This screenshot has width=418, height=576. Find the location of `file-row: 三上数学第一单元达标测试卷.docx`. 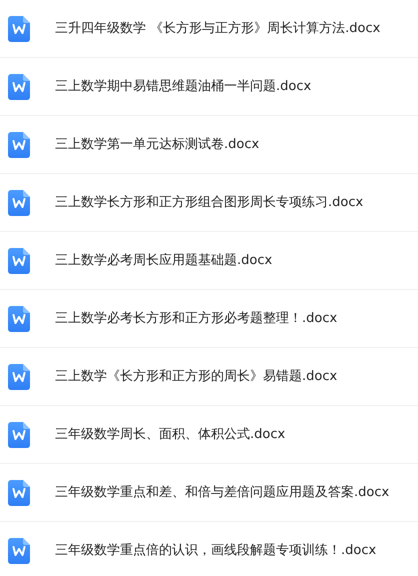

file-row: 三上数学第一单元达标测试卷.docx is located at coordinates (209, 145).